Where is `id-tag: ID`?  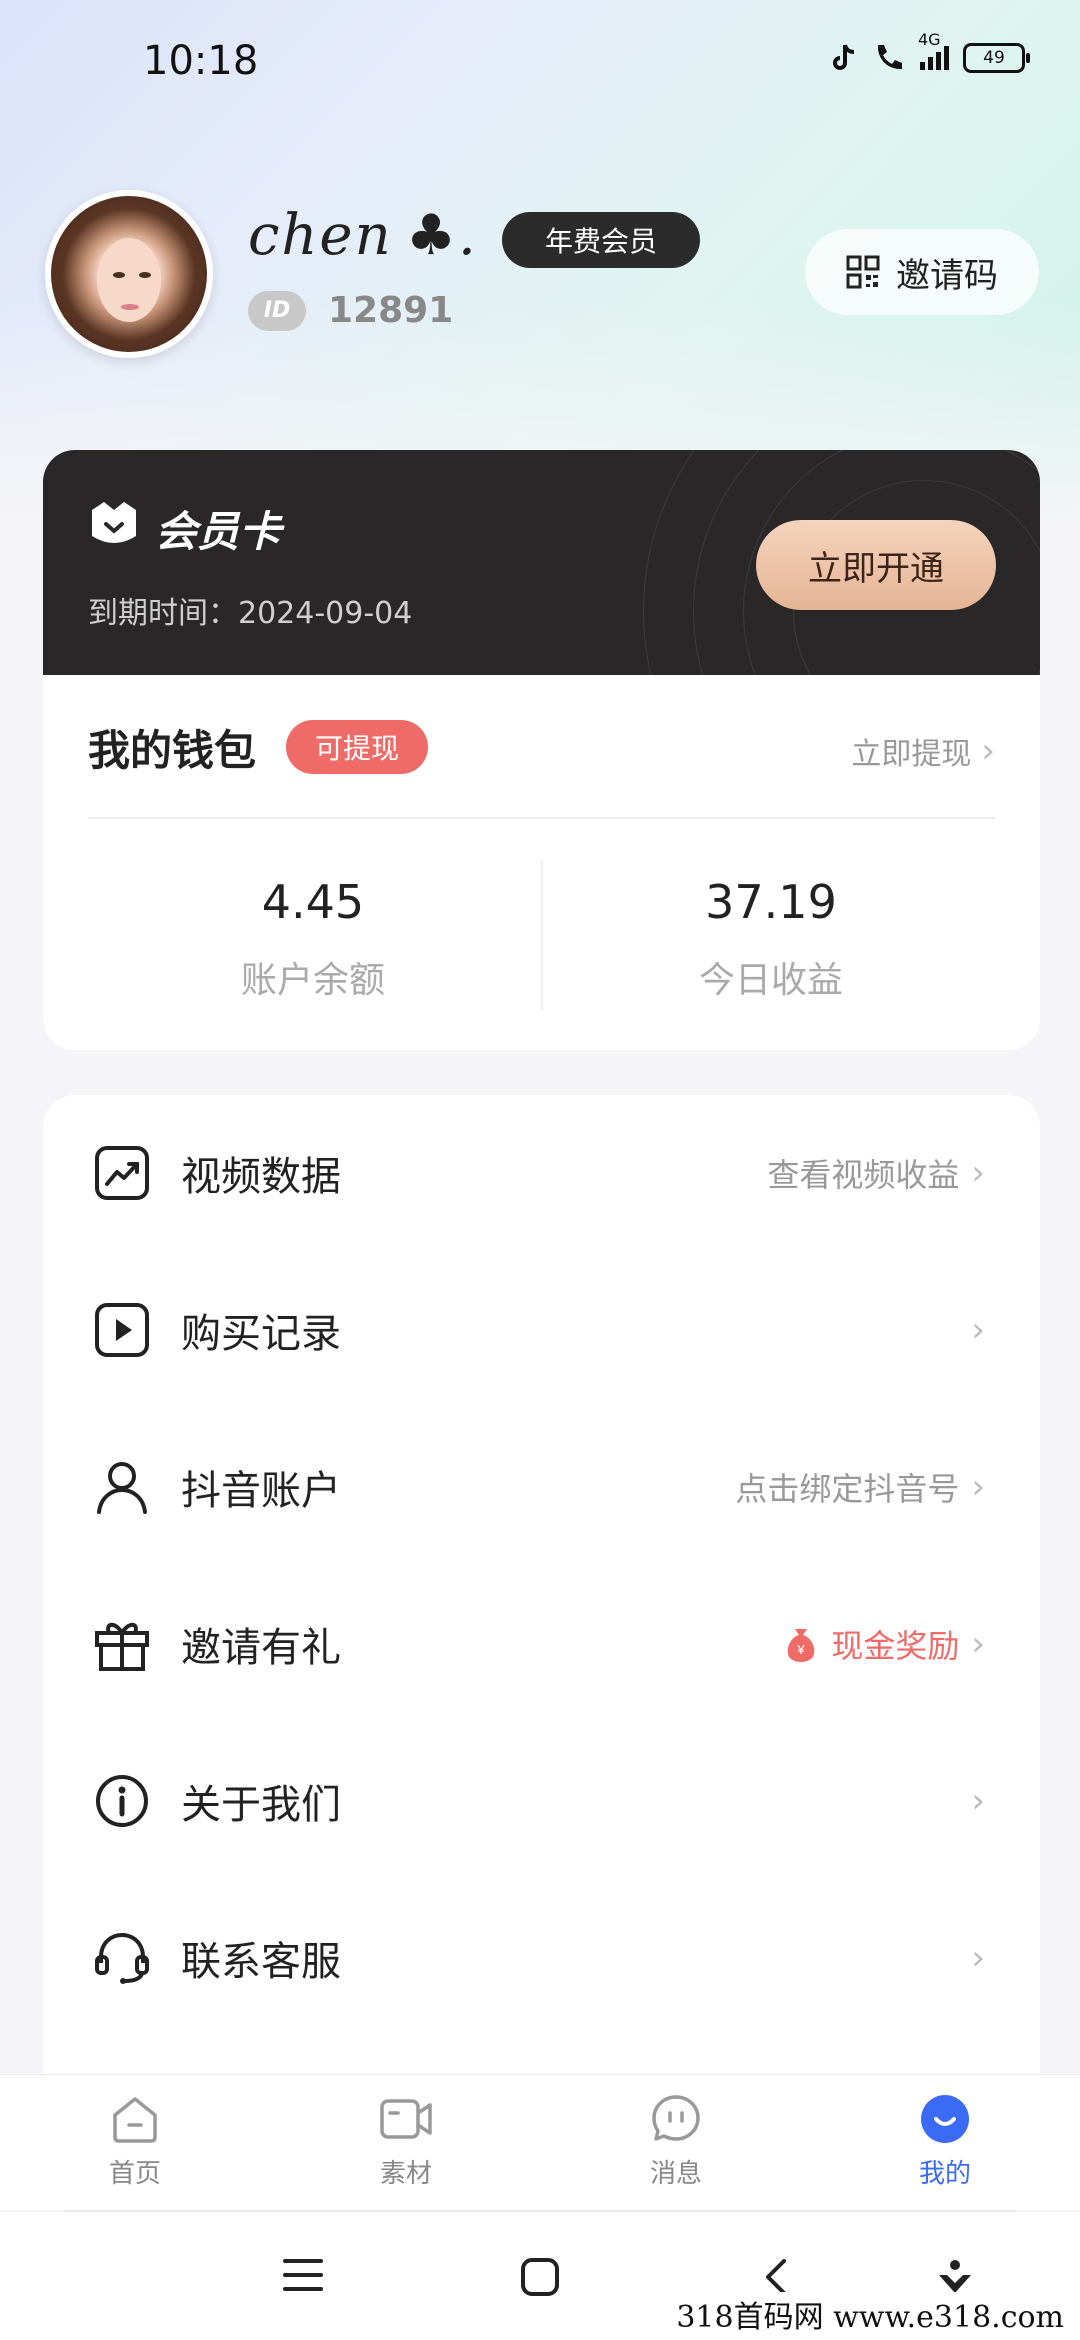 id-tag: ID is located at coordinates (277, 310).